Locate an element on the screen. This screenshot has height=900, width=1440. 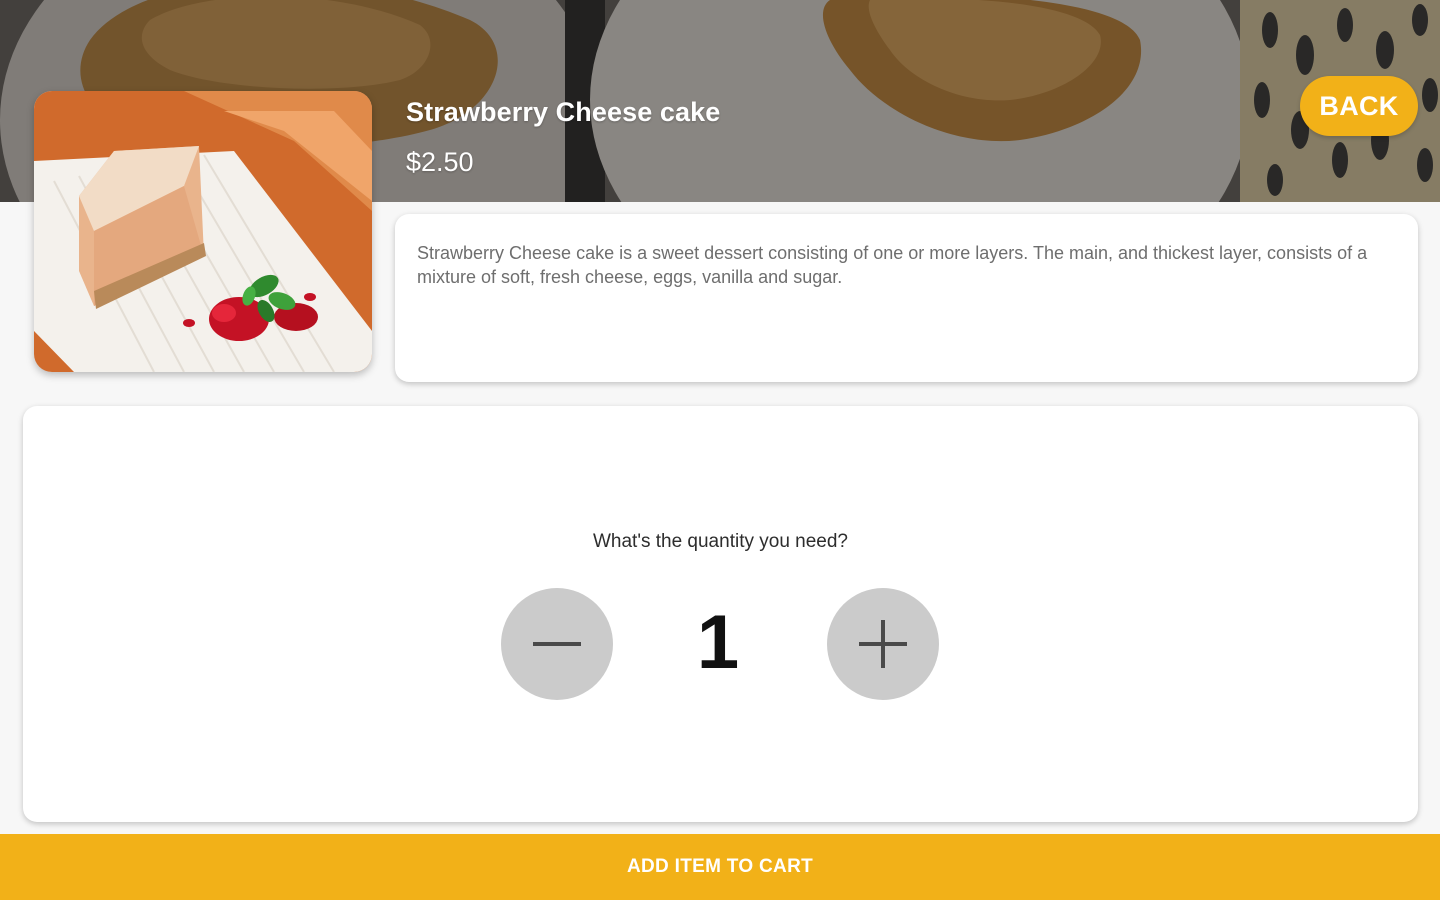
back-button: BACK is located at coordinates (1359, 106).